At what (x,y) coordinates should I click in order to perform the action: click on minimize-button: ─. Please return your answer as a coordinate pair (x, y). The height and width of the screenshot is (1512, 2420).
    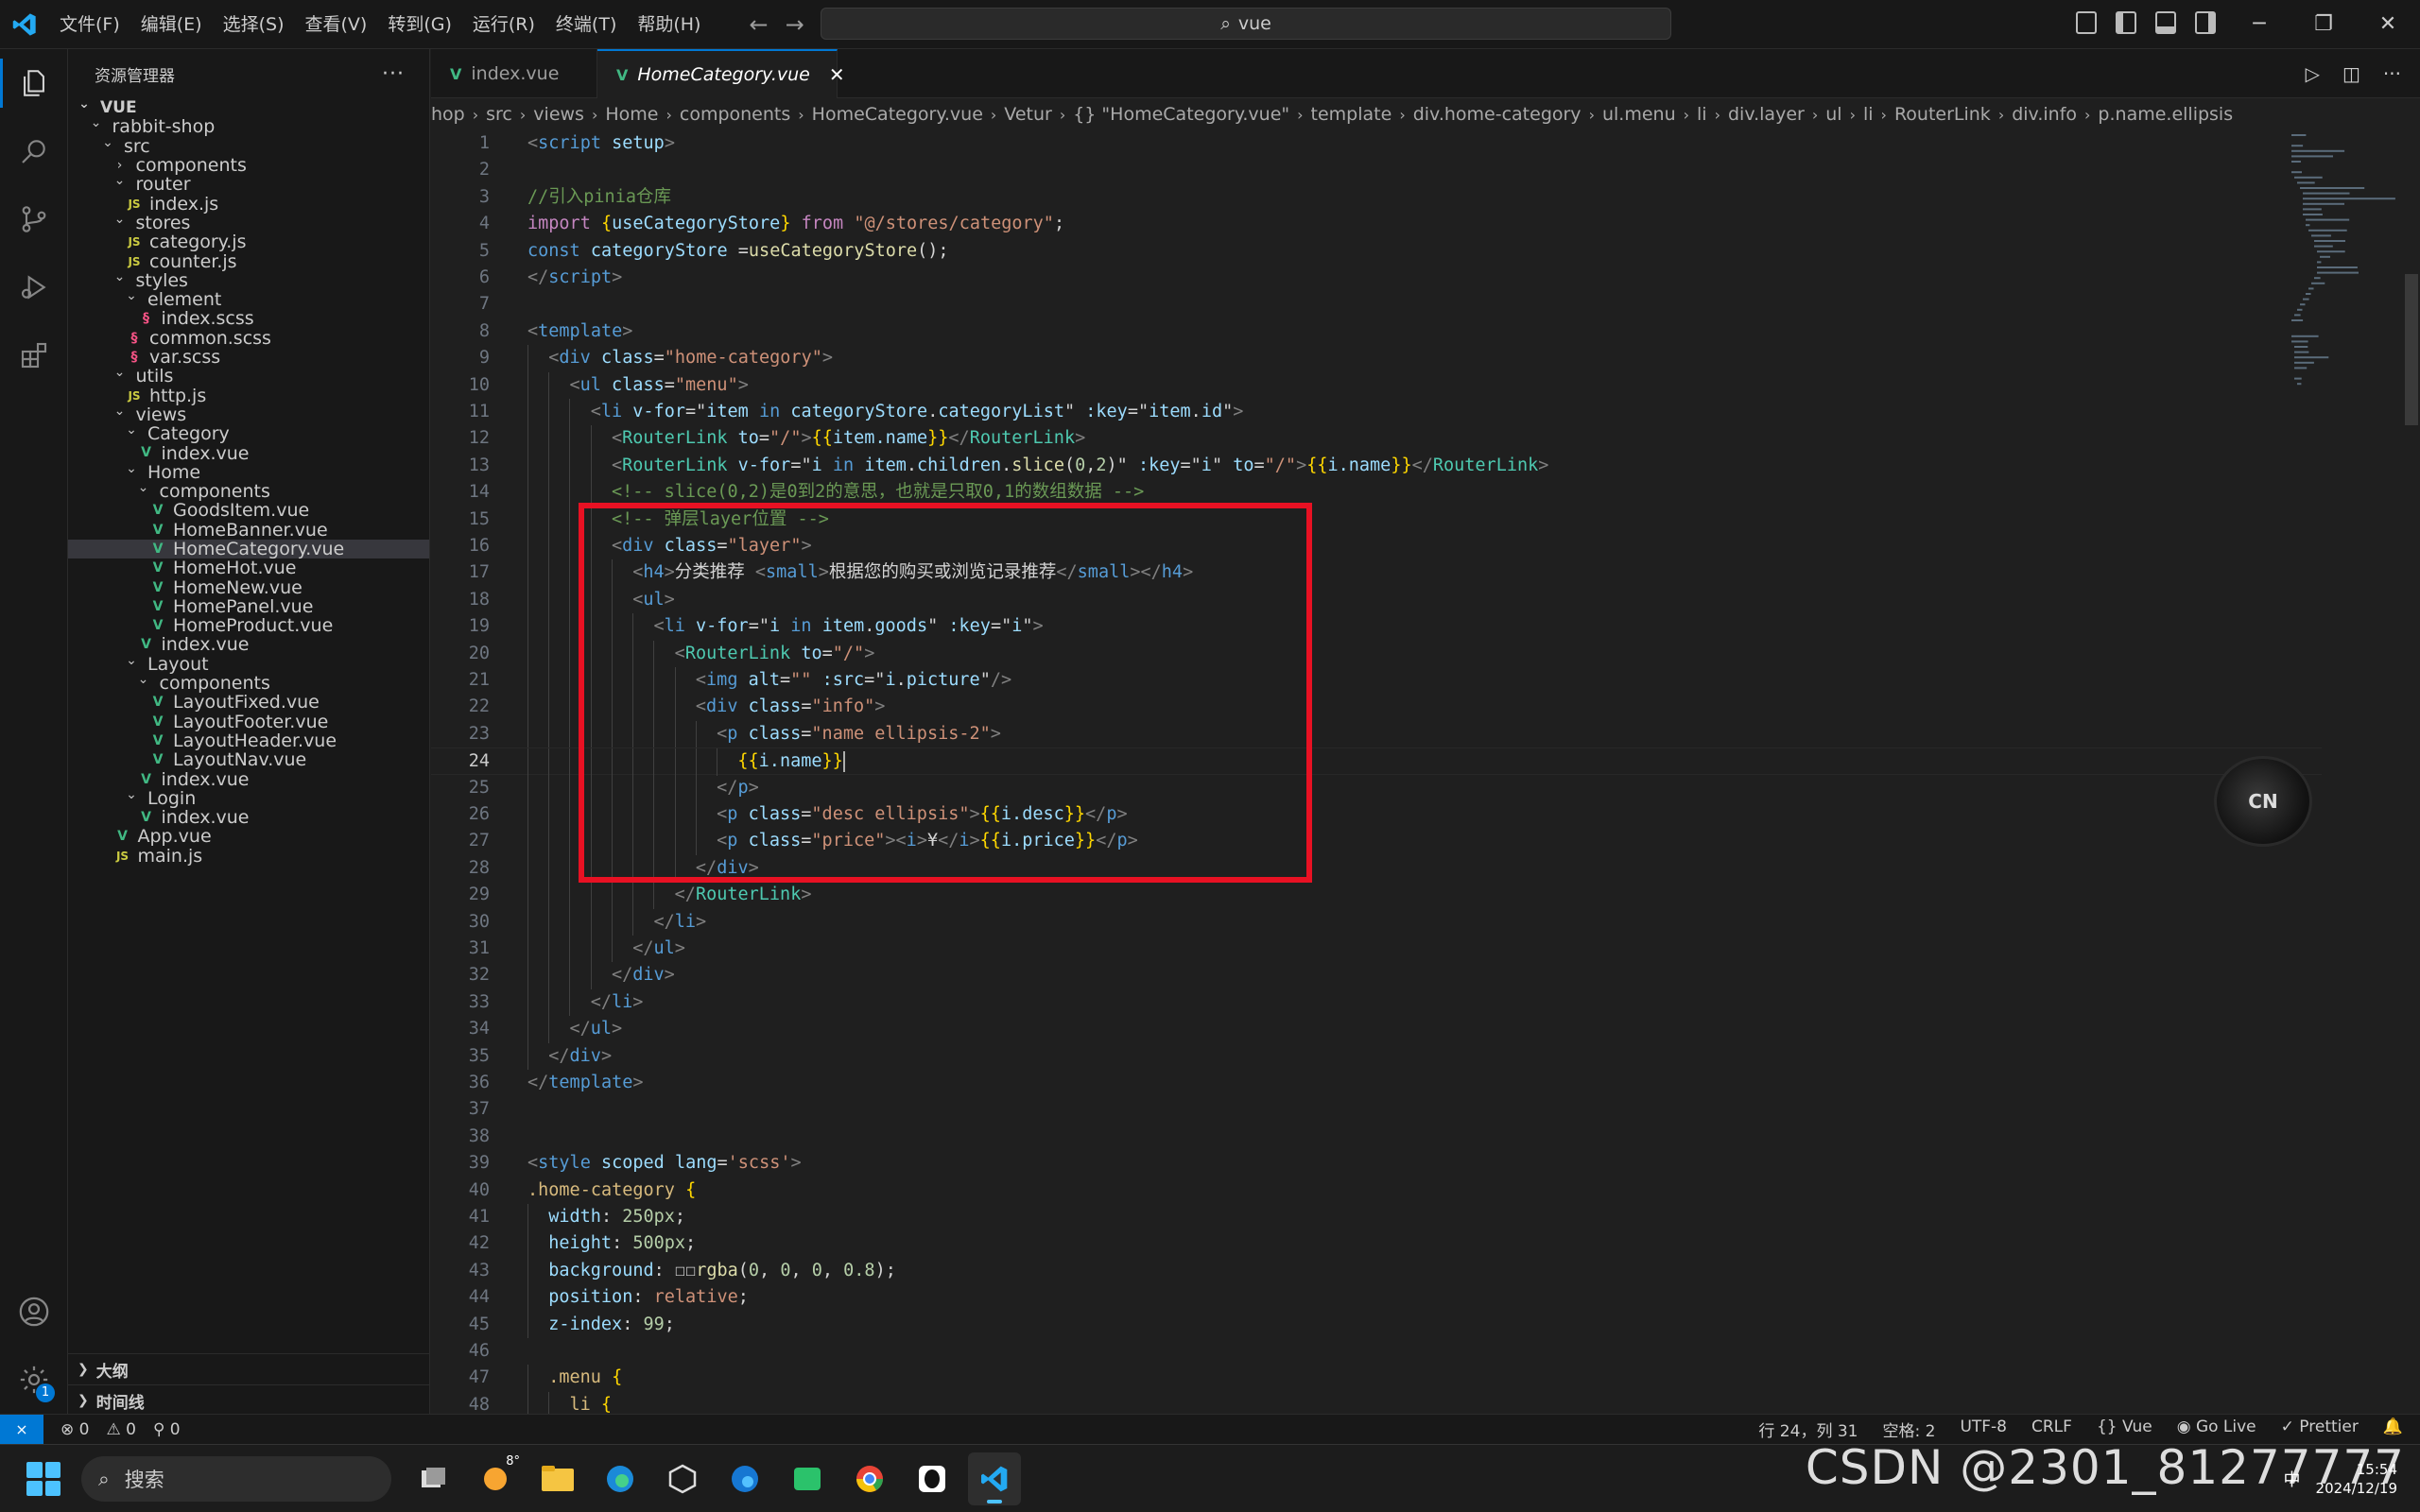
    Looking at the image, I should click on (2259, 24).